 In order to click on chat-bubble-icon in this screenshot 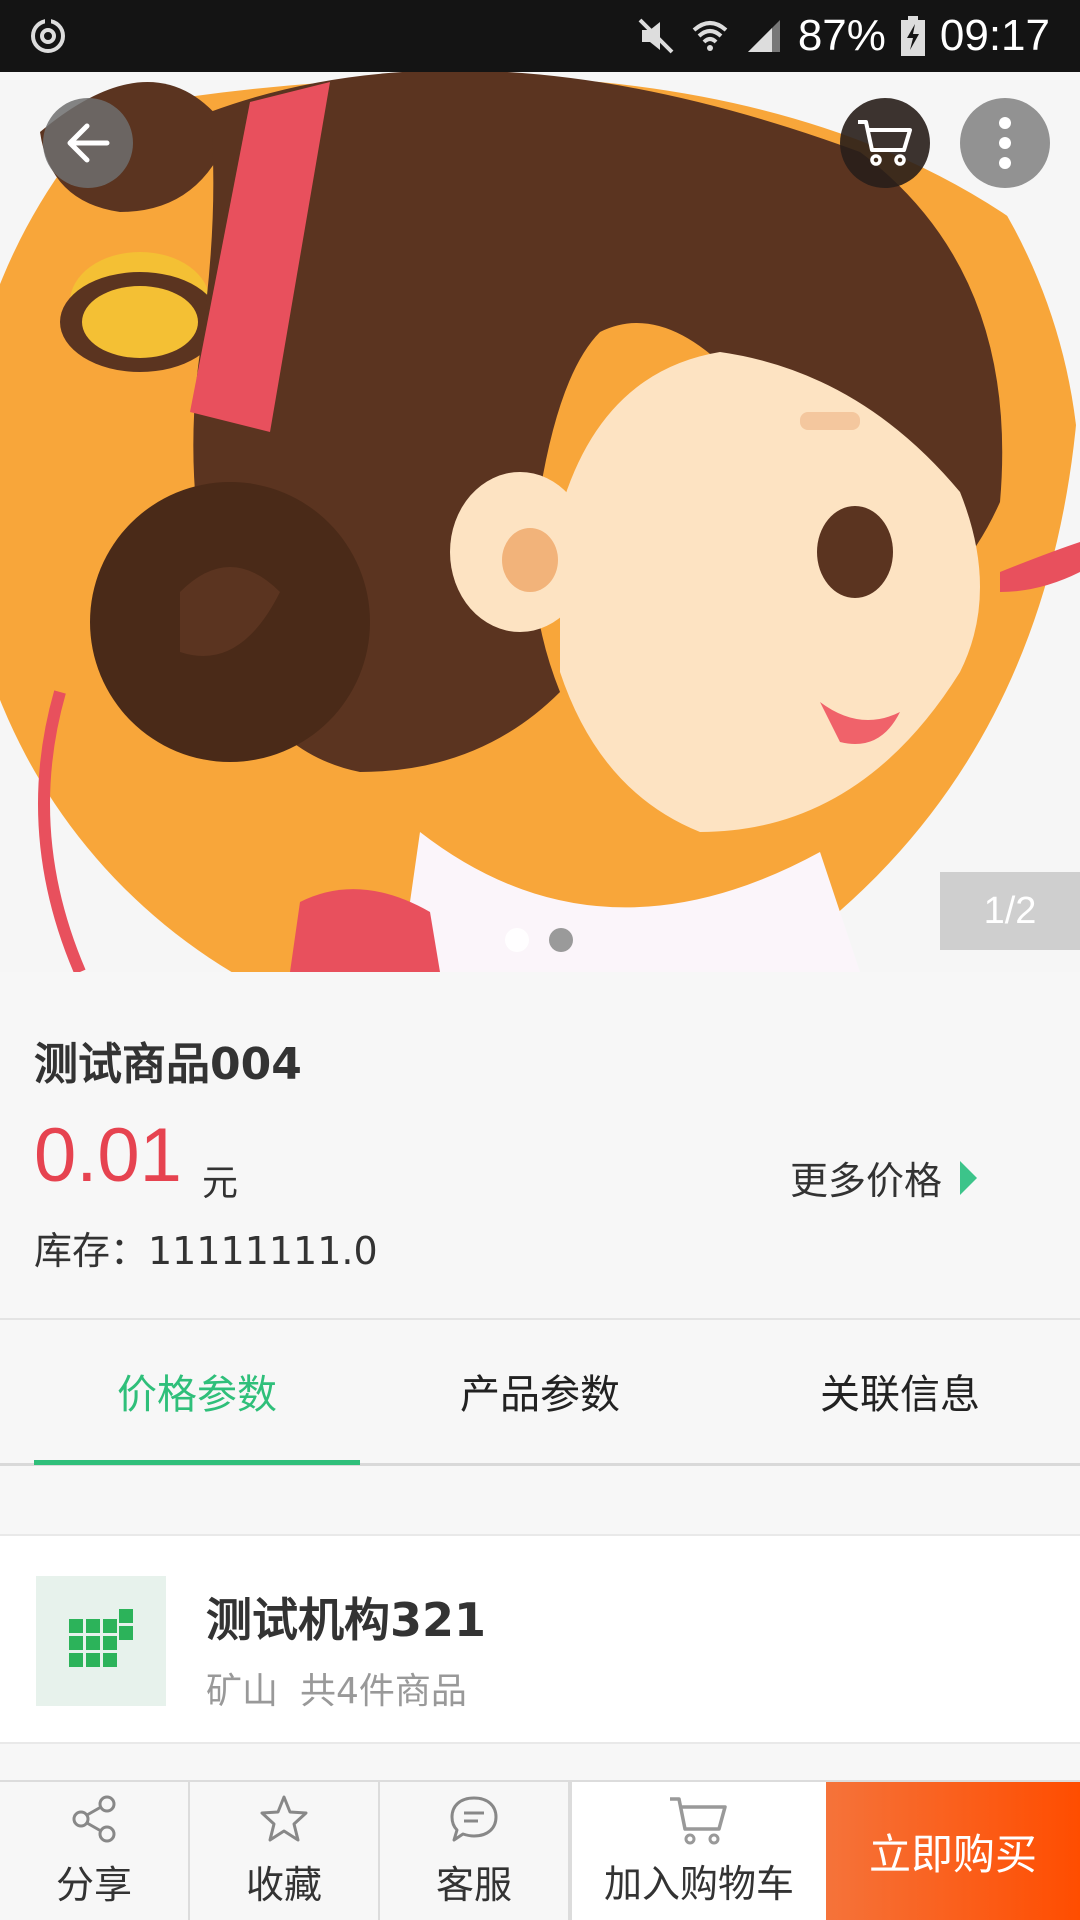, I will do `click(474, 1818)`.